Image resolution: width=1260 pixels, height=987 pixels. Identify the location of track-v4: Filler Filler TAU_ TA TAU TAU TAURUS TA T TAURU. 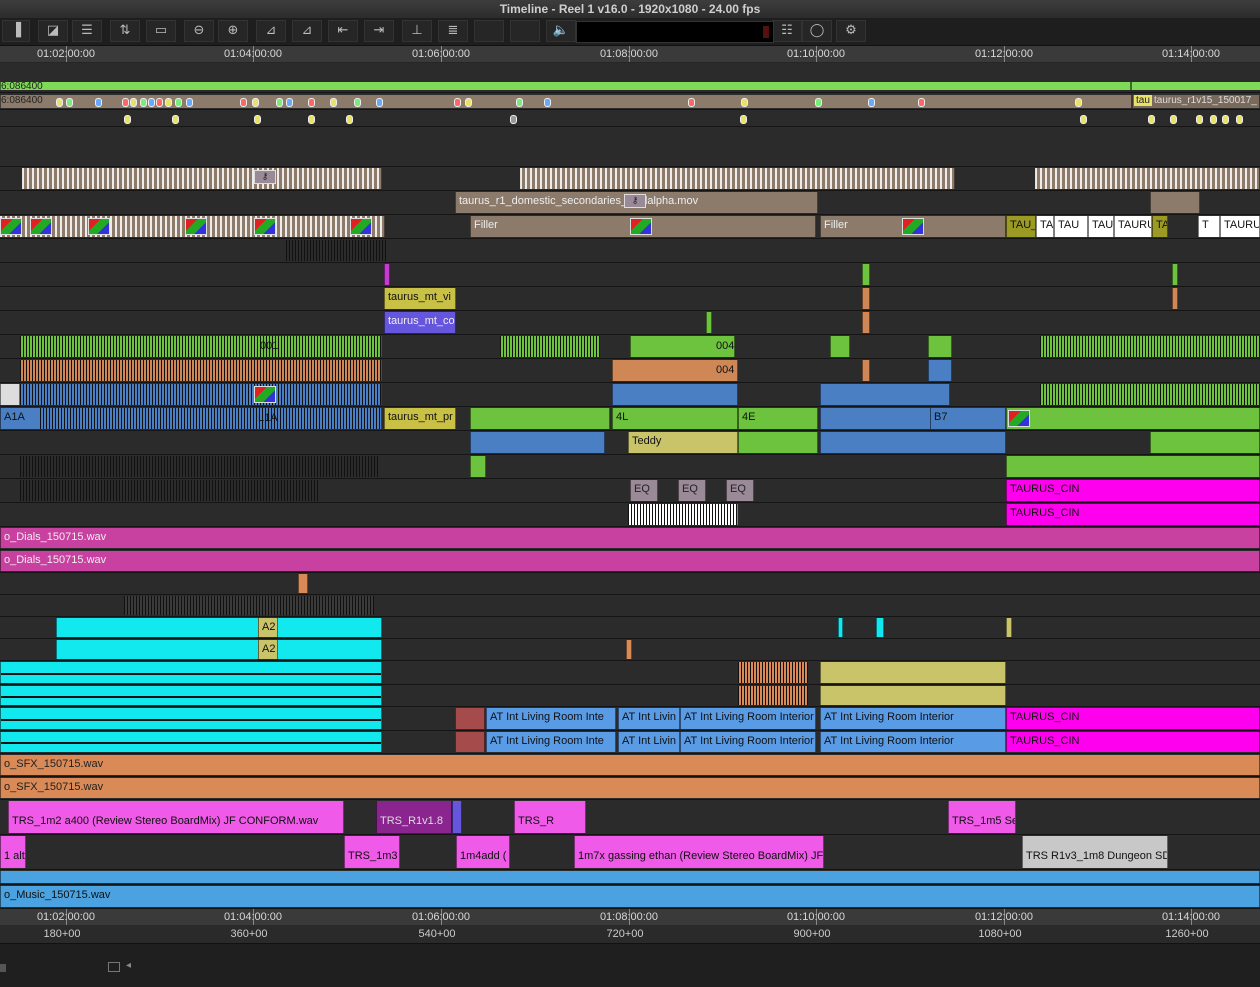
(630, 227).